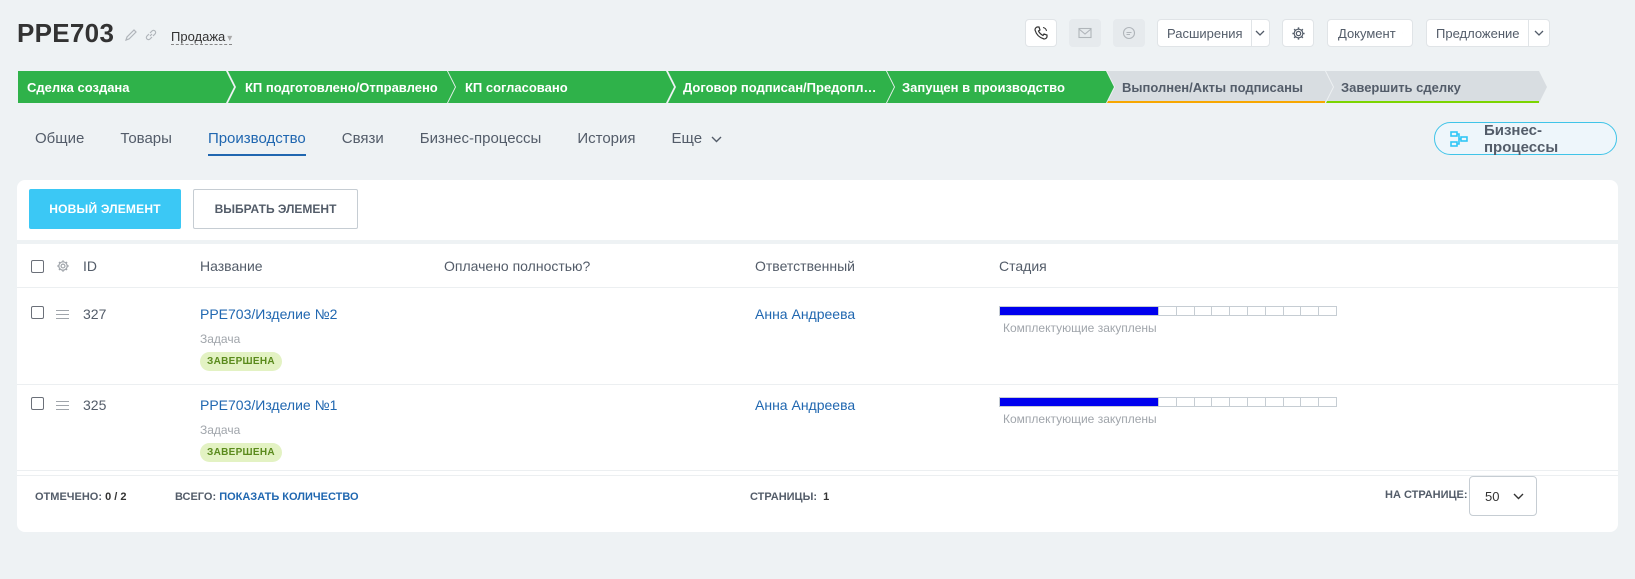 The width and height of the screenshot is (1635, 579). I want to click on new-element-button: НОВЫЙ ЭЛЕМЕНТ, so click(105, 209).